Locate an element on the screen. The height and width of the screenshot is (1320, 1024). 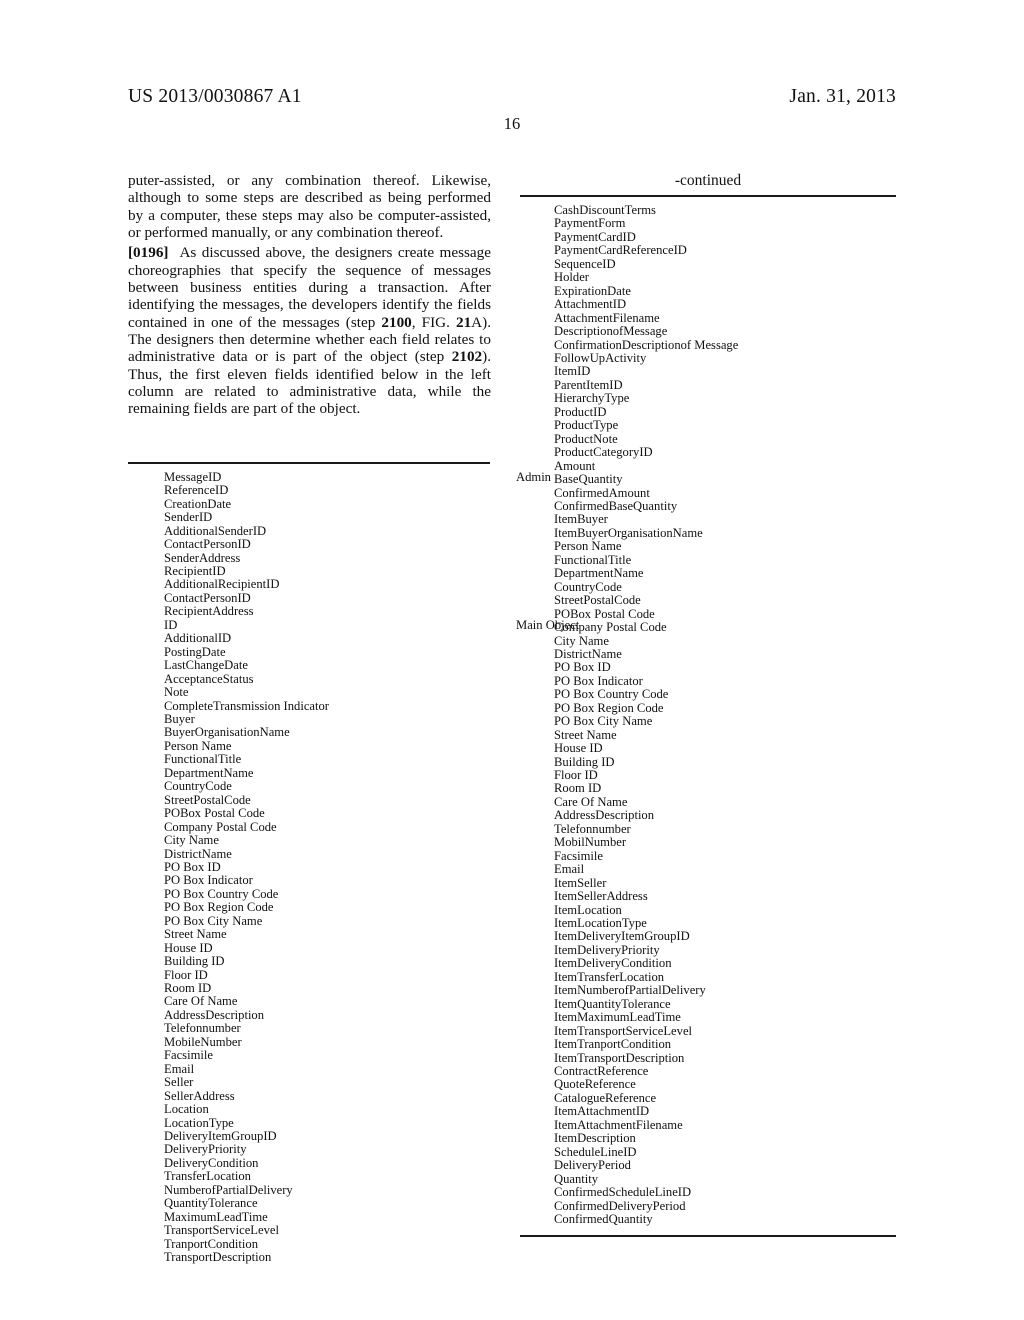
field-name: ItemTransferLocation is located at coordinates (609, 976).